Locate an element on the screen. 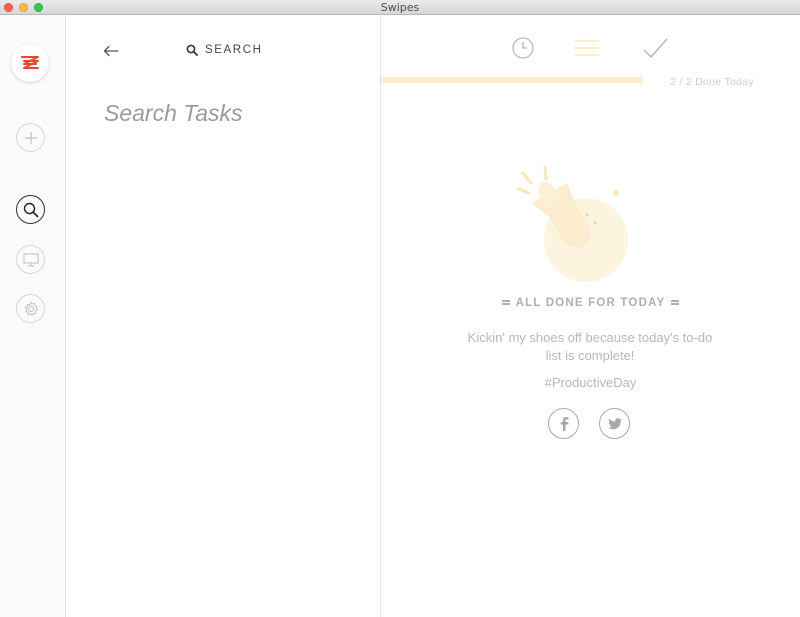 This screenshot has height=617, width=800. monitor-icon is located at coordinates (30, 259).